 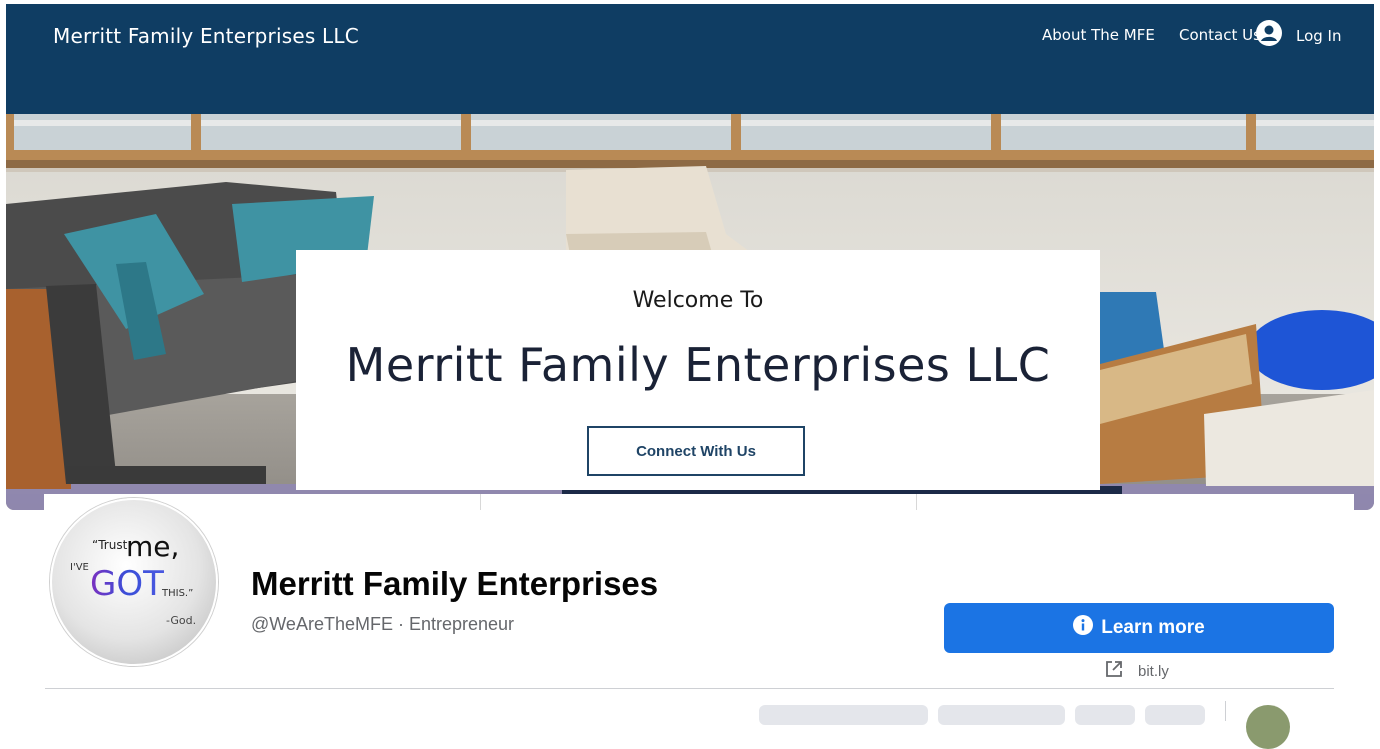 I want to click on avatar-text-got: GOT, so click(x=127, y=584).